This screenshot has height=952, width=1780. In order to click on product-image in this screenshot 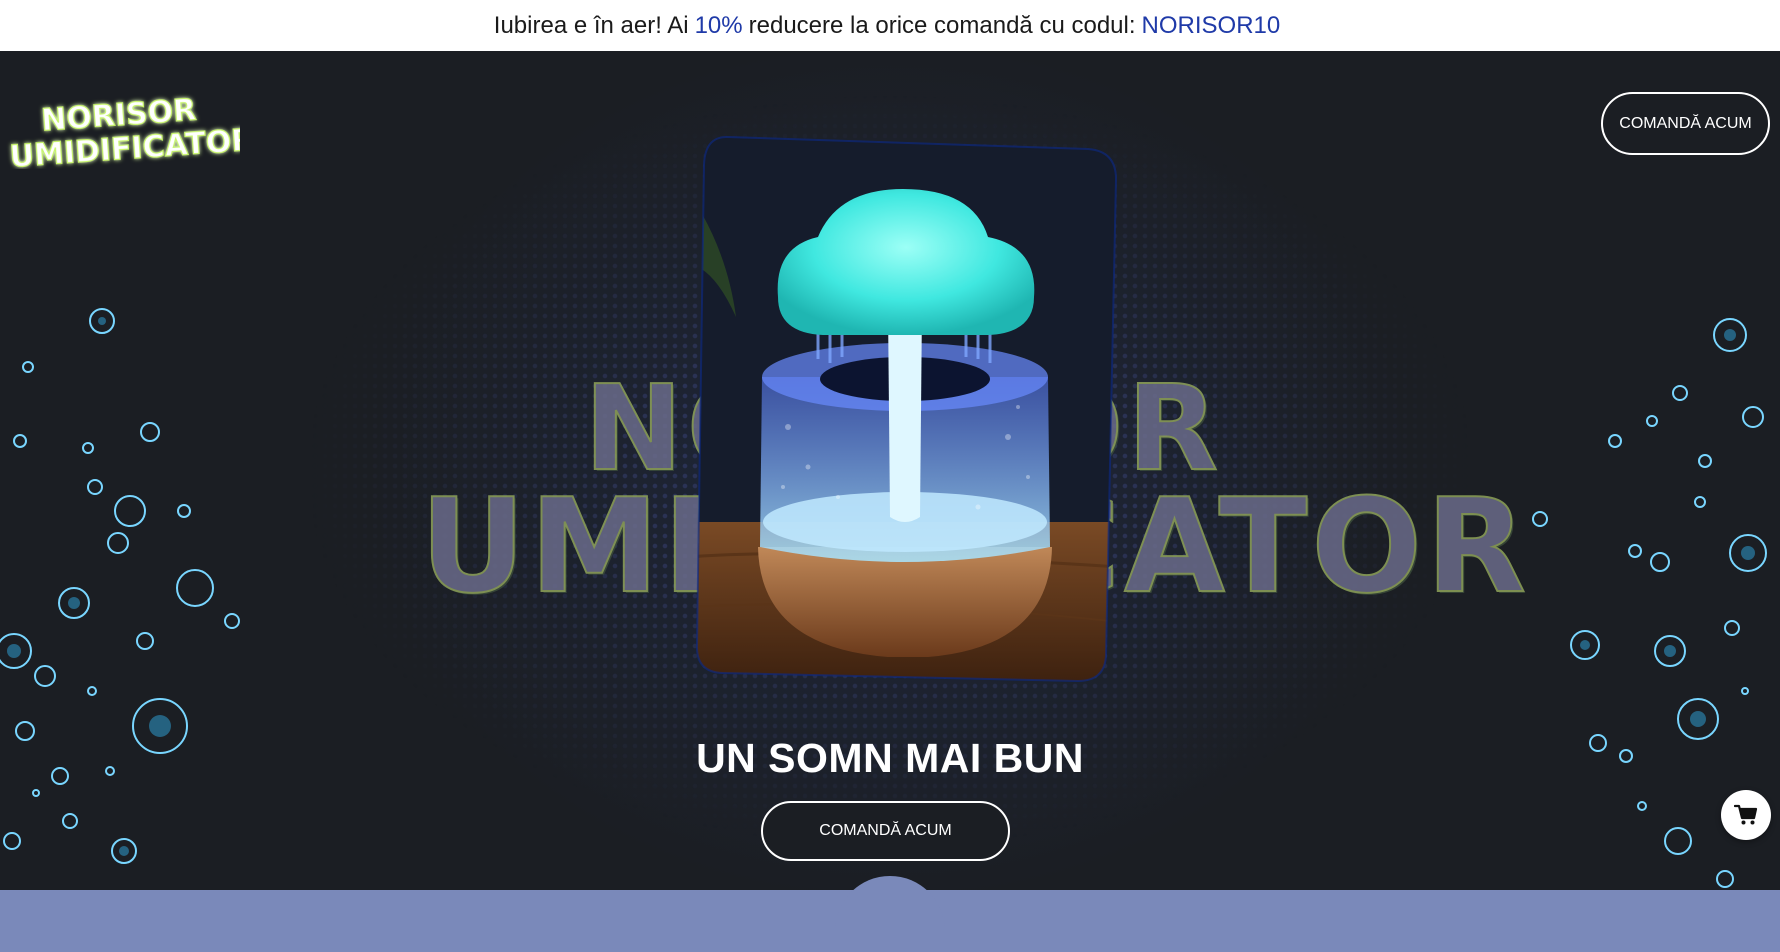, I will do `click(906, 409)`.